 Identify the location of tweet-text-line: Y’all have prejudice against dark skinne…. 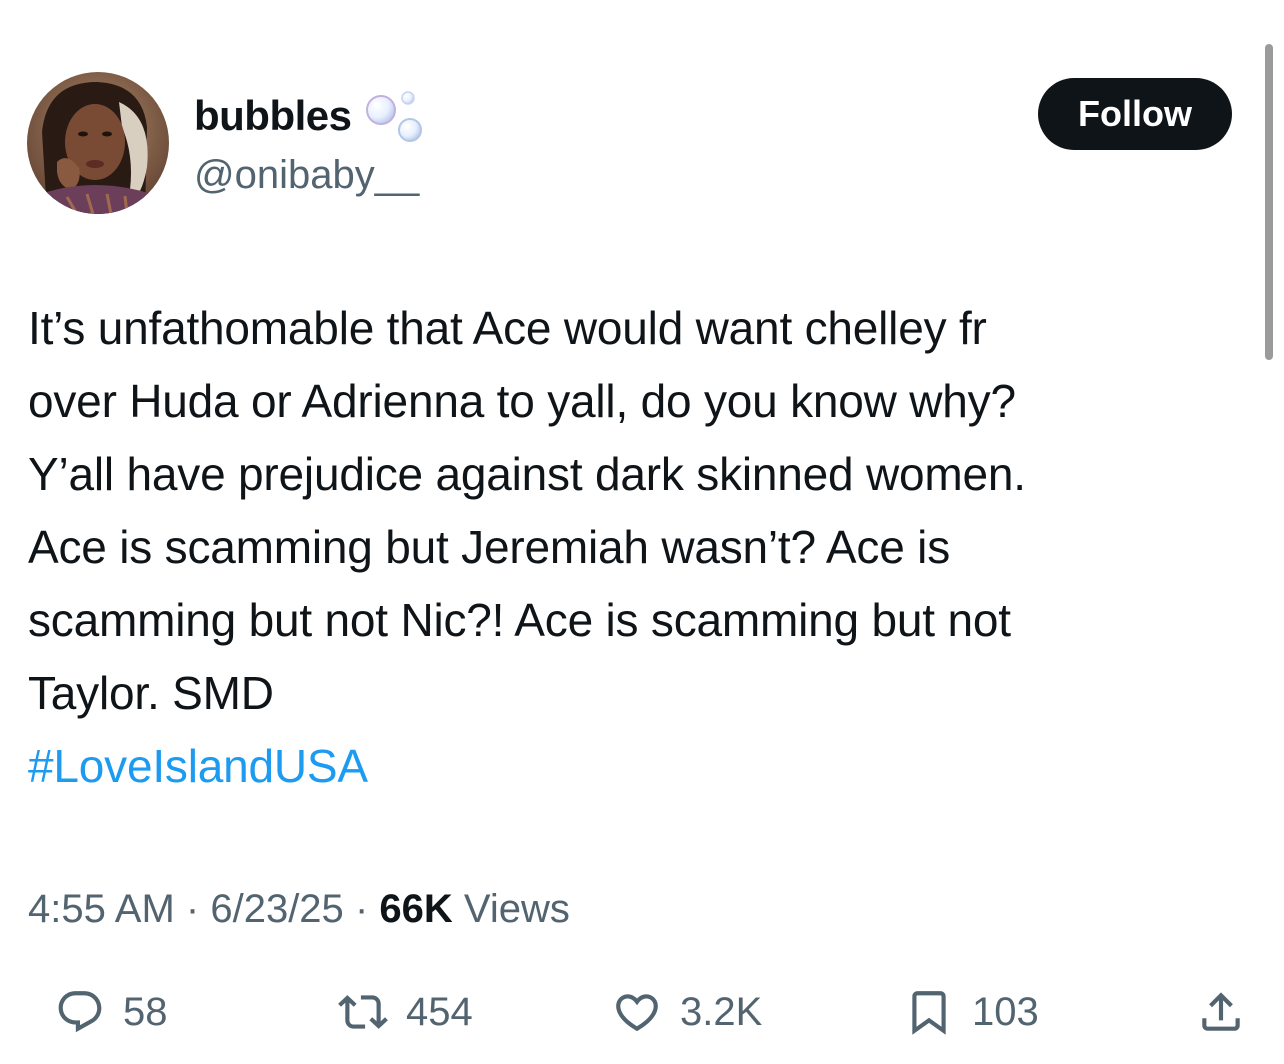
(527, 474).